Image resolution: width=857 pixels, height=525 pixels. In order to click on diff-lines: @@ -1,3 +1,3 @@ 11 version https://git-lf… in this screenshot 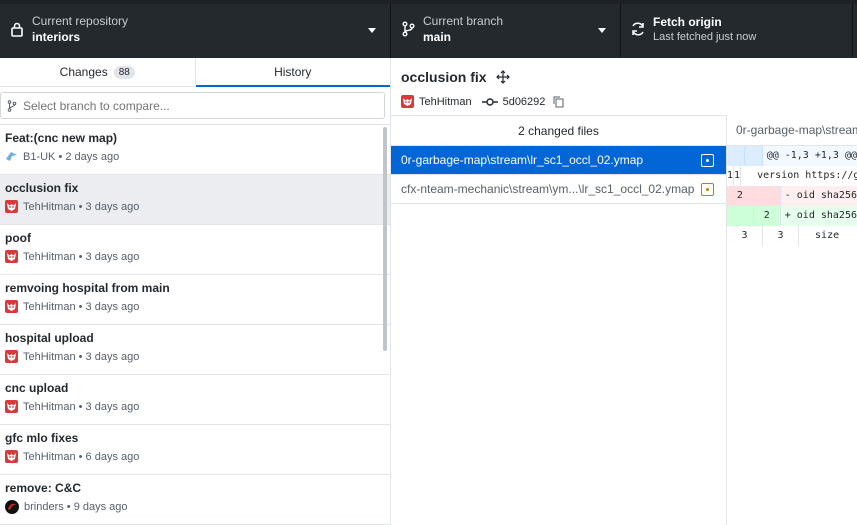, I will do `click(792, 196)`.